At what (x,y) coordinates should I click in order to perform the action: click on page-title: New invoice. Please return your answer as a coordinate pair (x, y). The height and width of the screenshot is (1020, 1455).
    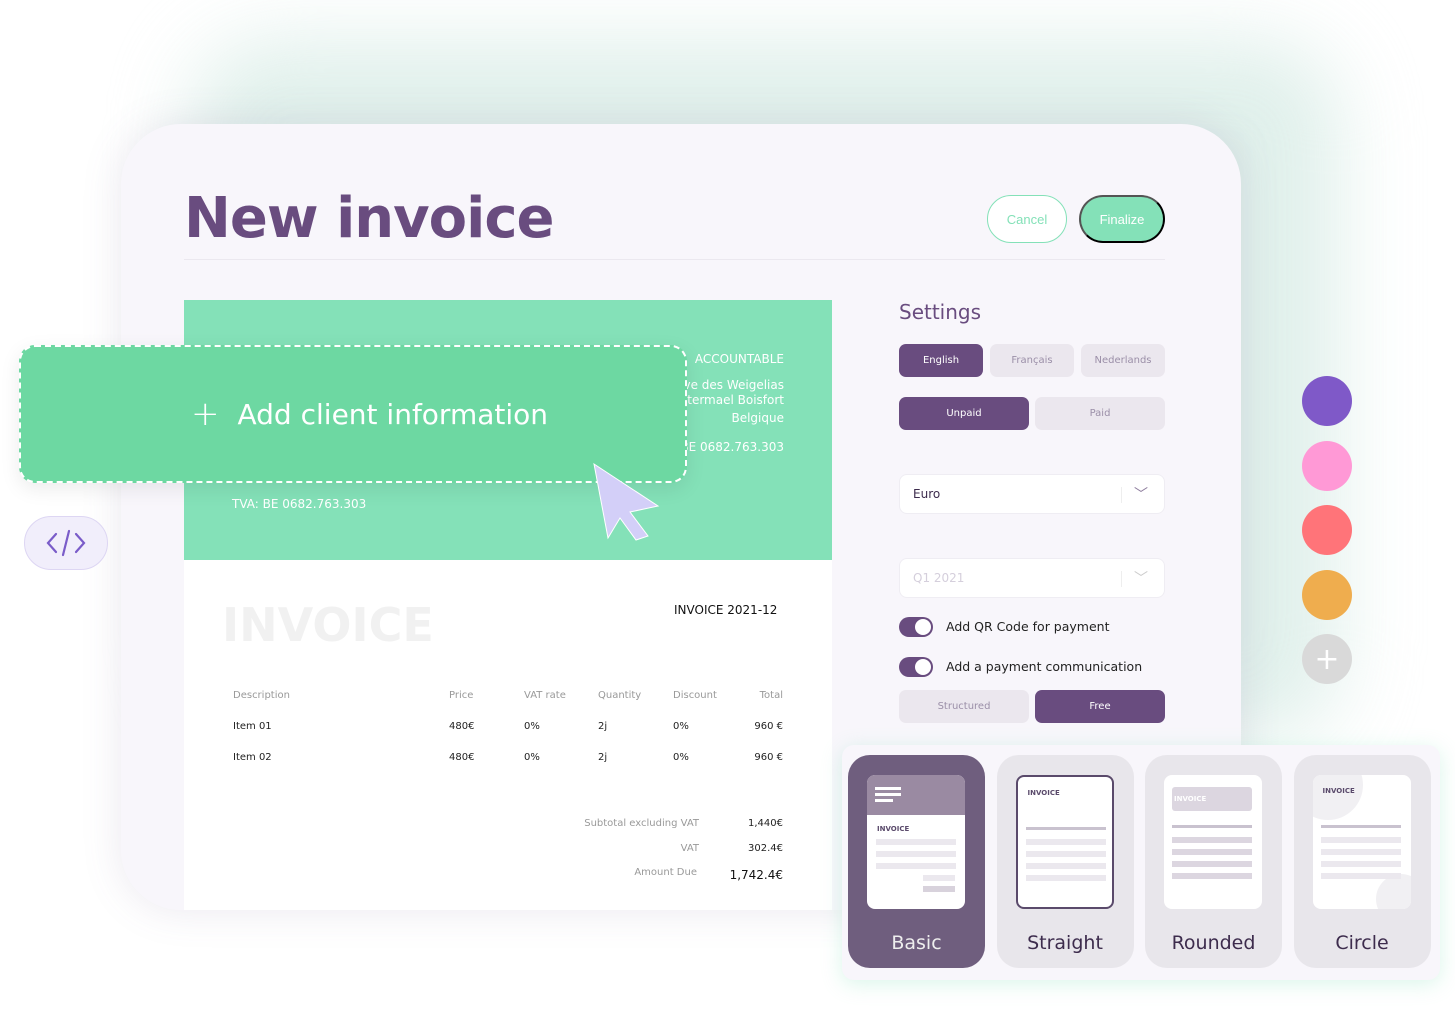
    Looking at the image, I should click on (369, 218).